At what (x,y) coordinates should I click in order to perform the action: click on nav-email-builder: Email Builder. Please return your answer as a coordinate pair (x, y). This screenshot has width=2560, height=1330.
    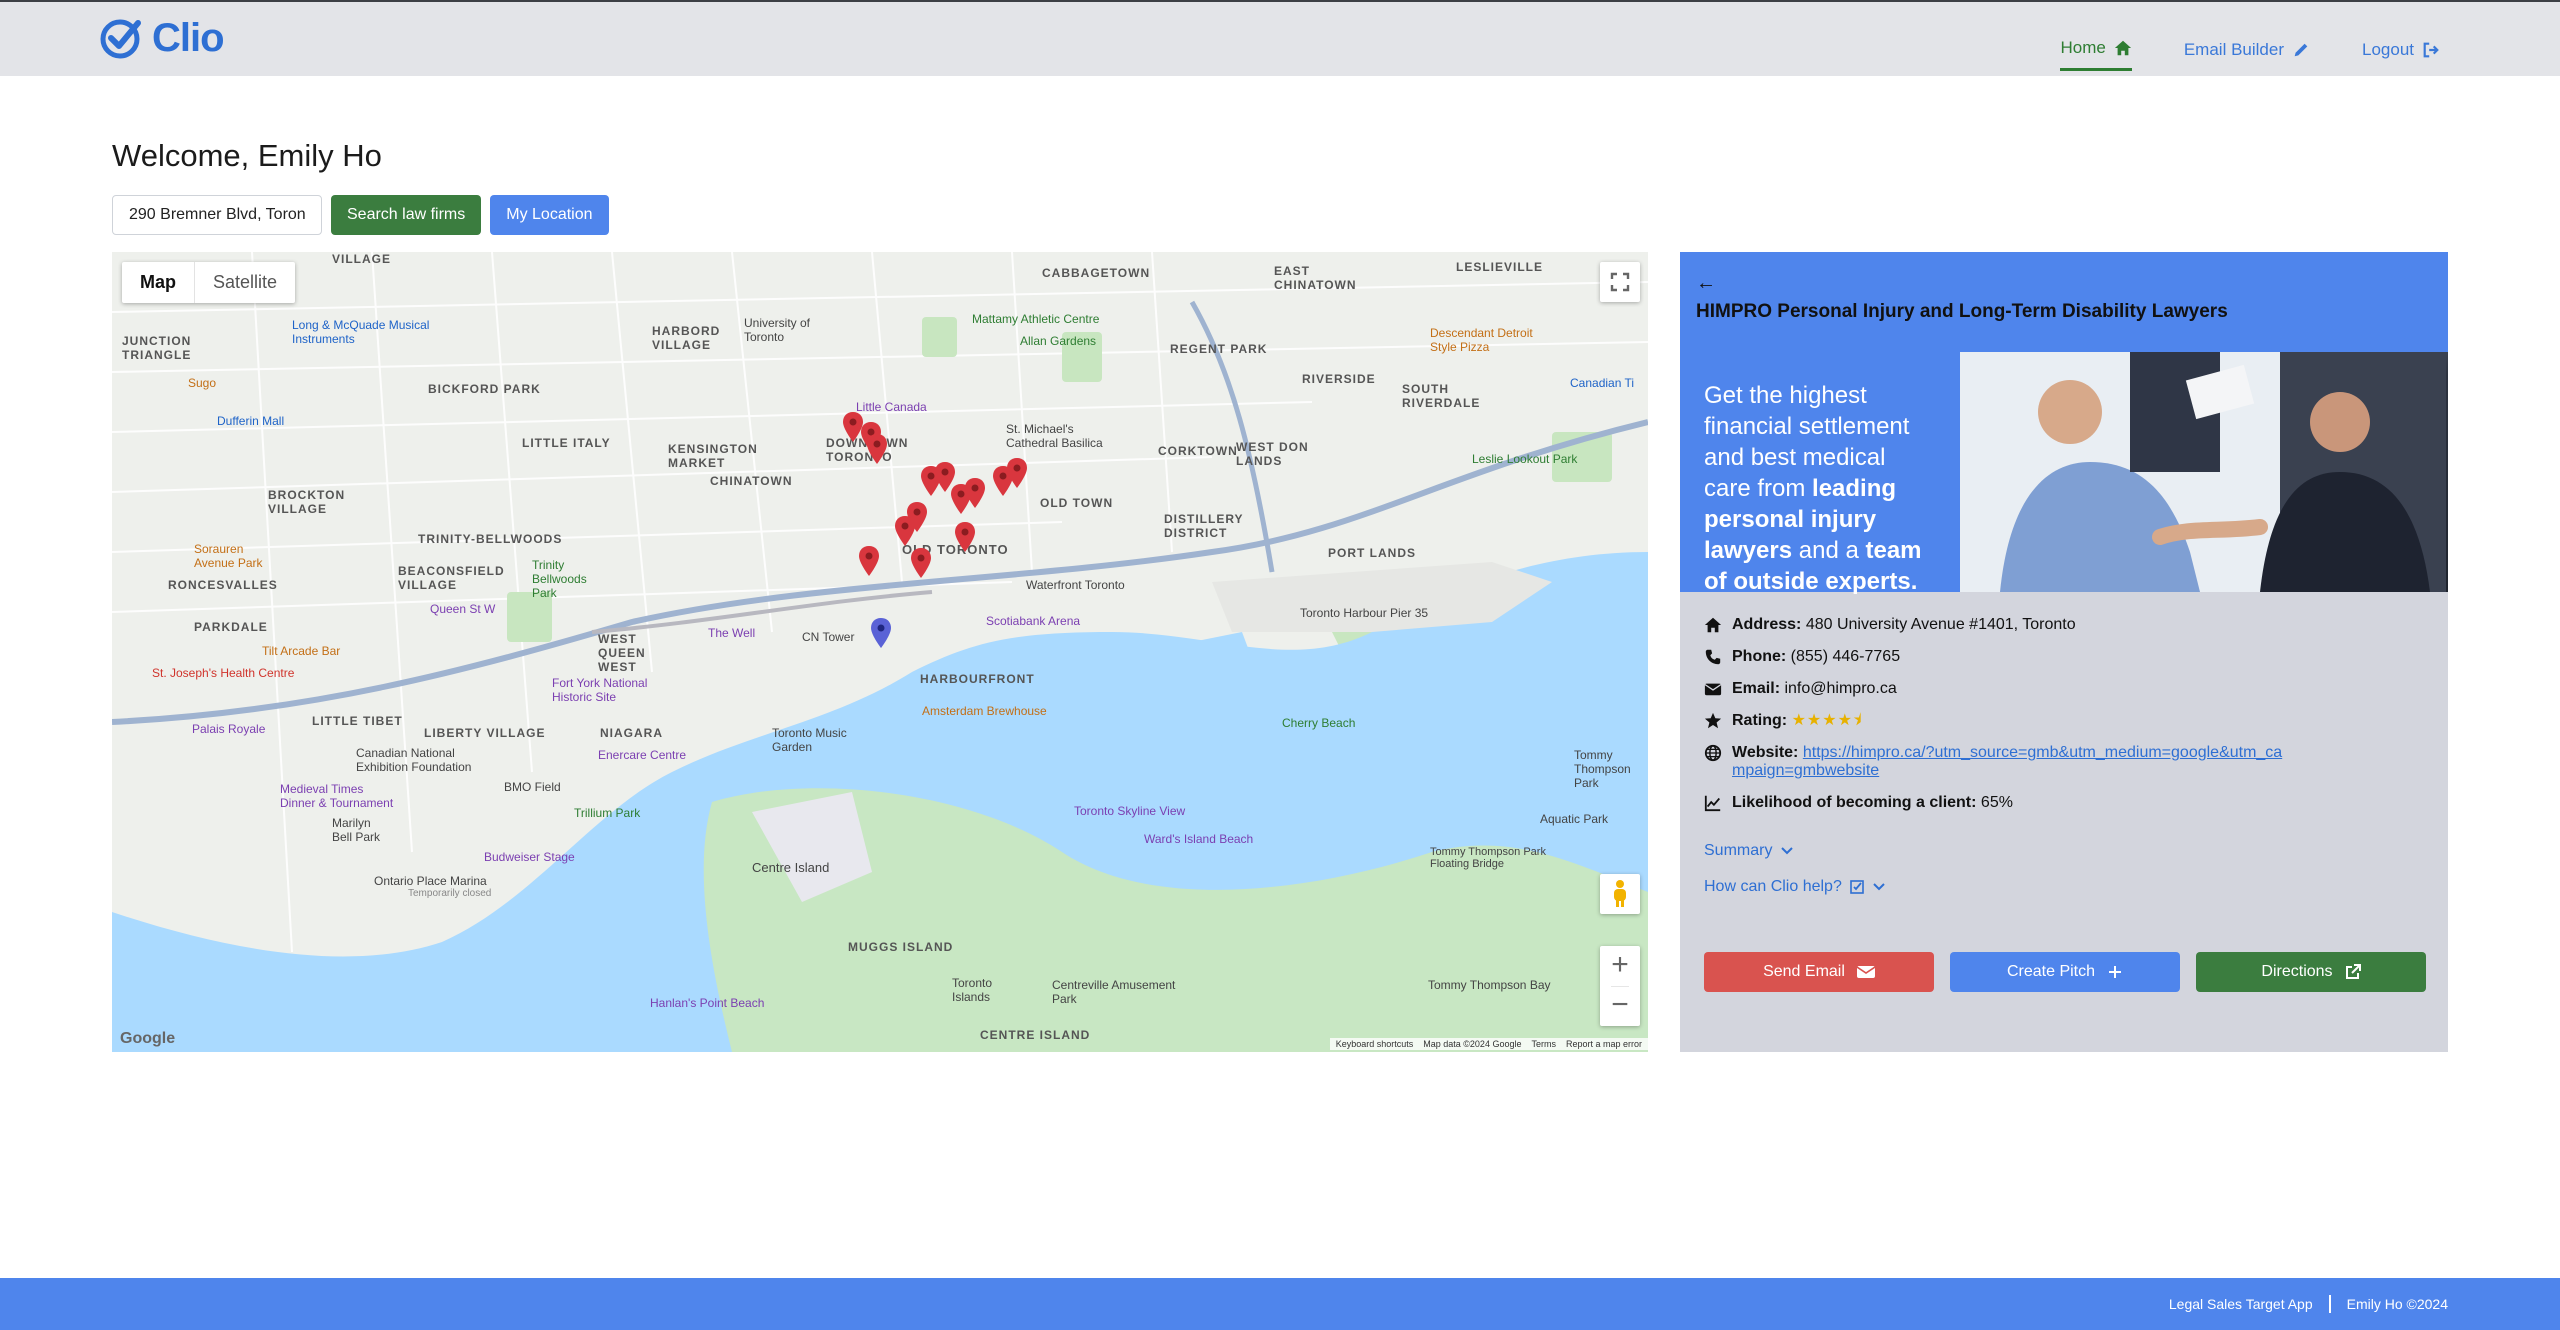
    Looking at the image, I should click on (2247, 54).